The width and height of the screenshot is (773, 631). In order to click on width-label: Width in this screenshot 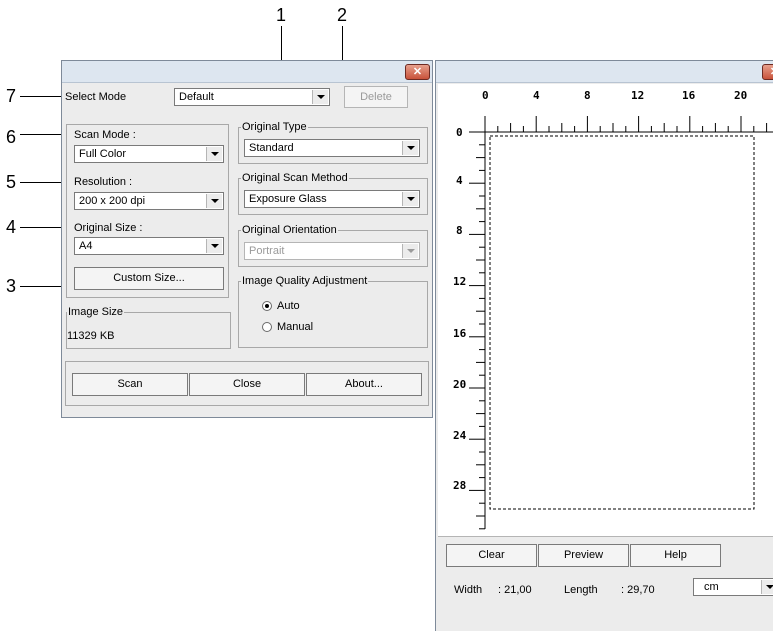, I will do `click(468, 590)`.